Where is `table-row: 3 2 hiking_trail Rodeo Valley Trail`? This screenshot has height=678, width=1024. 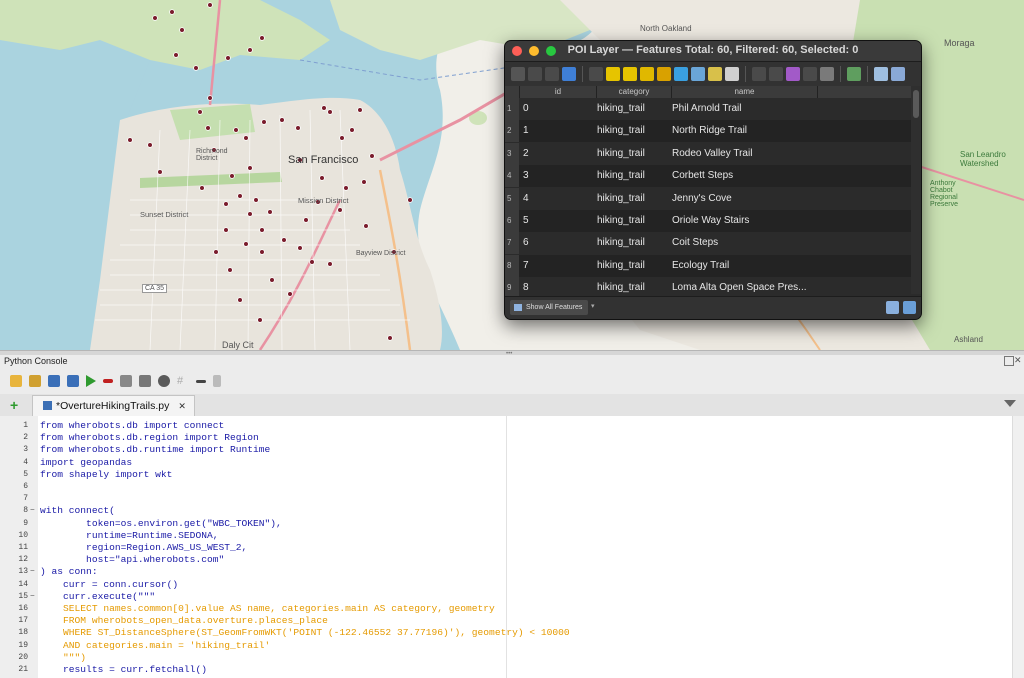 table-row: 3 2 hiking_trail Rodeo Valley Trail is located at coordinates (708, 153).